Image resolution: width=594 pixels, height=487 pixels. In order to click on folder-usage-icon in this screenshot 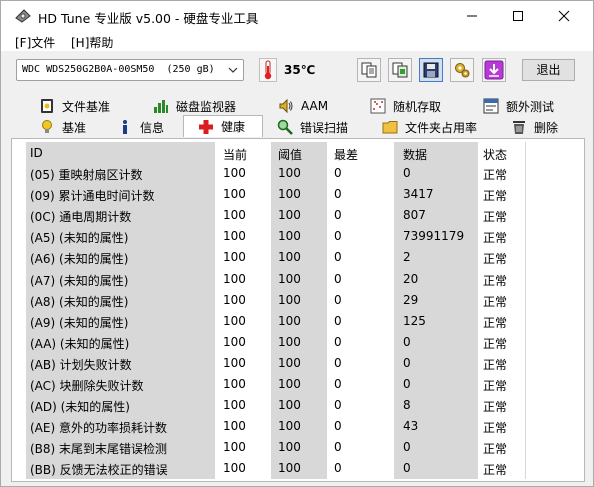, I will do `click(390, 127)`.